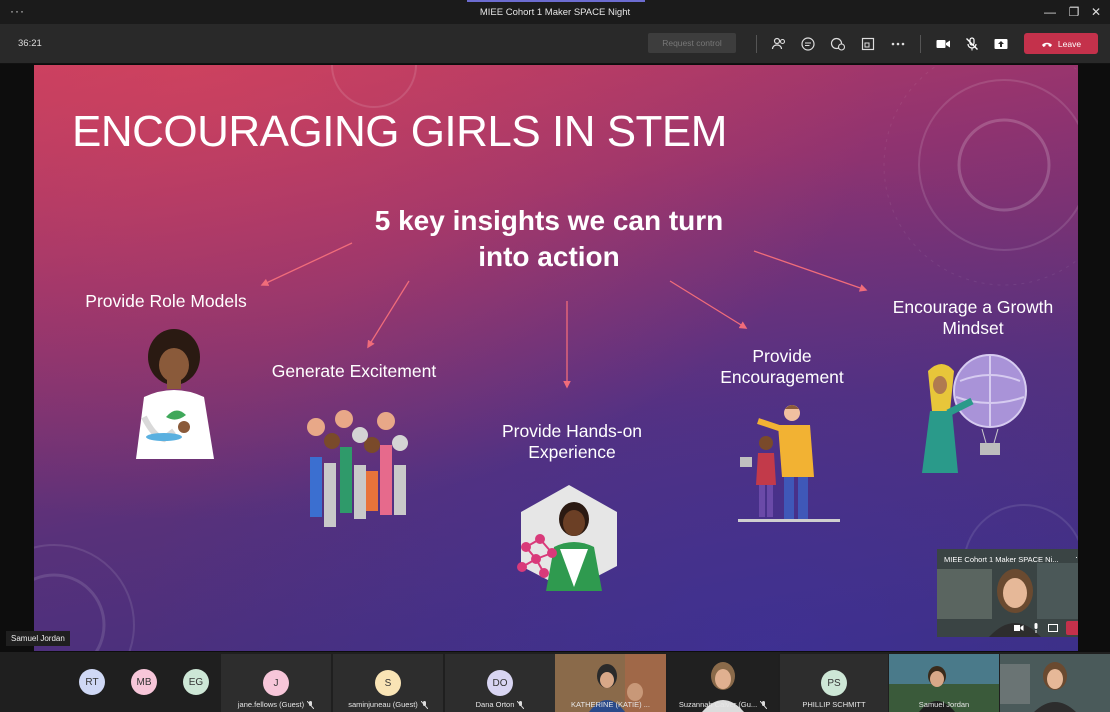 This screenshot has width=1110, height=712. I want to click on participant-tile: PS PHILLIP SCHMITT, so click(834, 683).